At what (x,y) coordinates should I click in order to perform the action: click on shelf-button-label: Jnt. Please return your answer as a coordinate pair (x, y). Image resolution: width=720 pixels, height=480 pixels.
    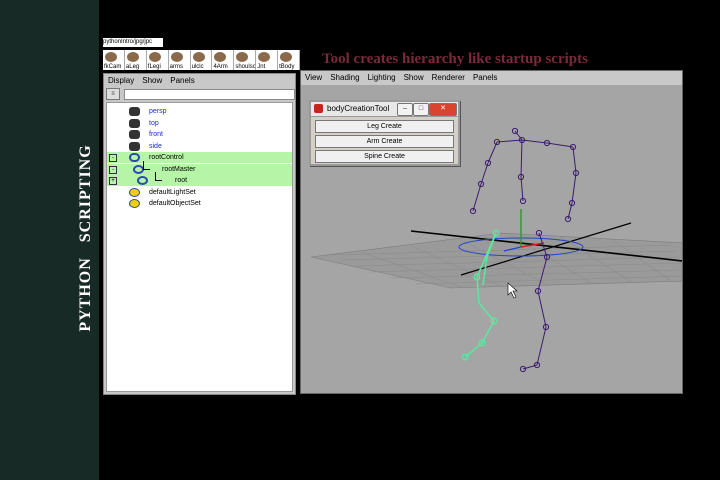
    Looking at the image, I should click on (261, 67).